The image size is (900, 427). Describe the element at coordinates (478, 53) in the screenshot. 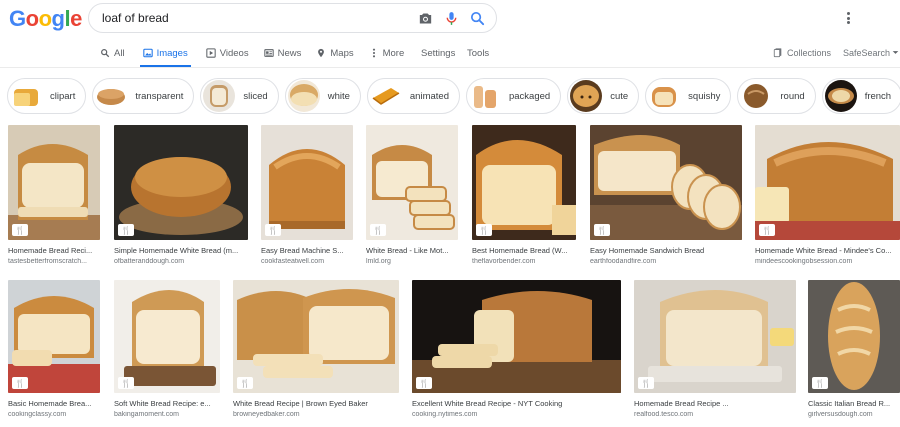

I see `tools-link: Tools` at that location.